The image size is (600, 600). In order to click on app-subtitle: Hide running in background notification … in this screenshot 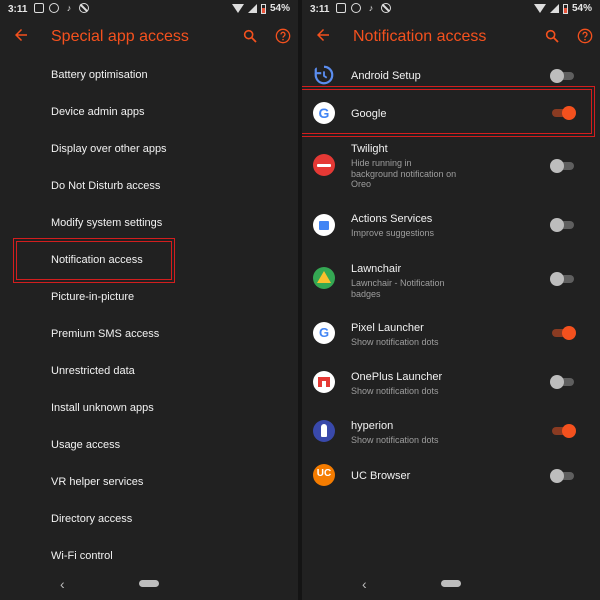, I will do `click(404, 173)`.